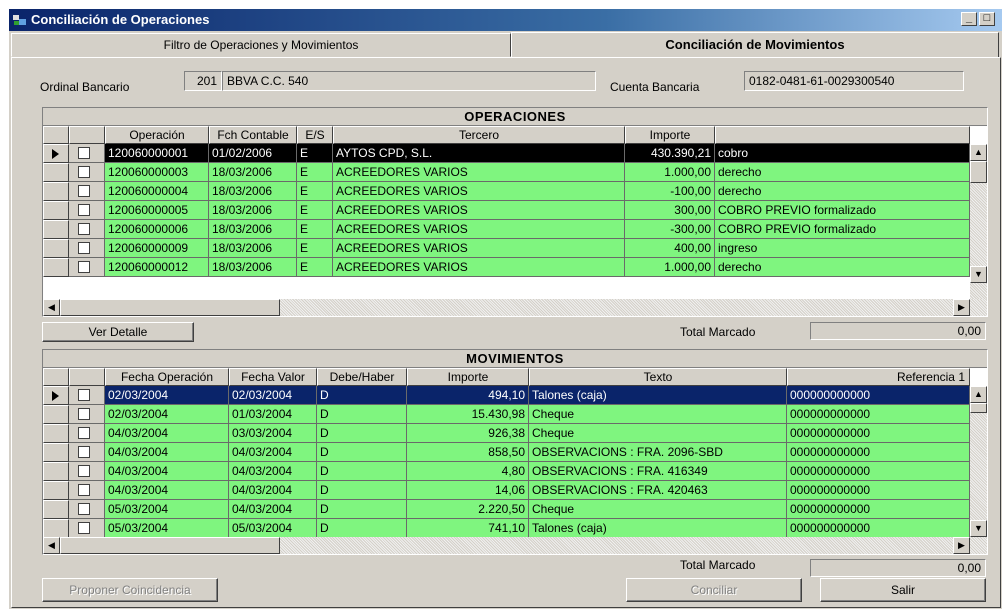  I want to click on mov-total-value: 0,00, so click(898, 568).